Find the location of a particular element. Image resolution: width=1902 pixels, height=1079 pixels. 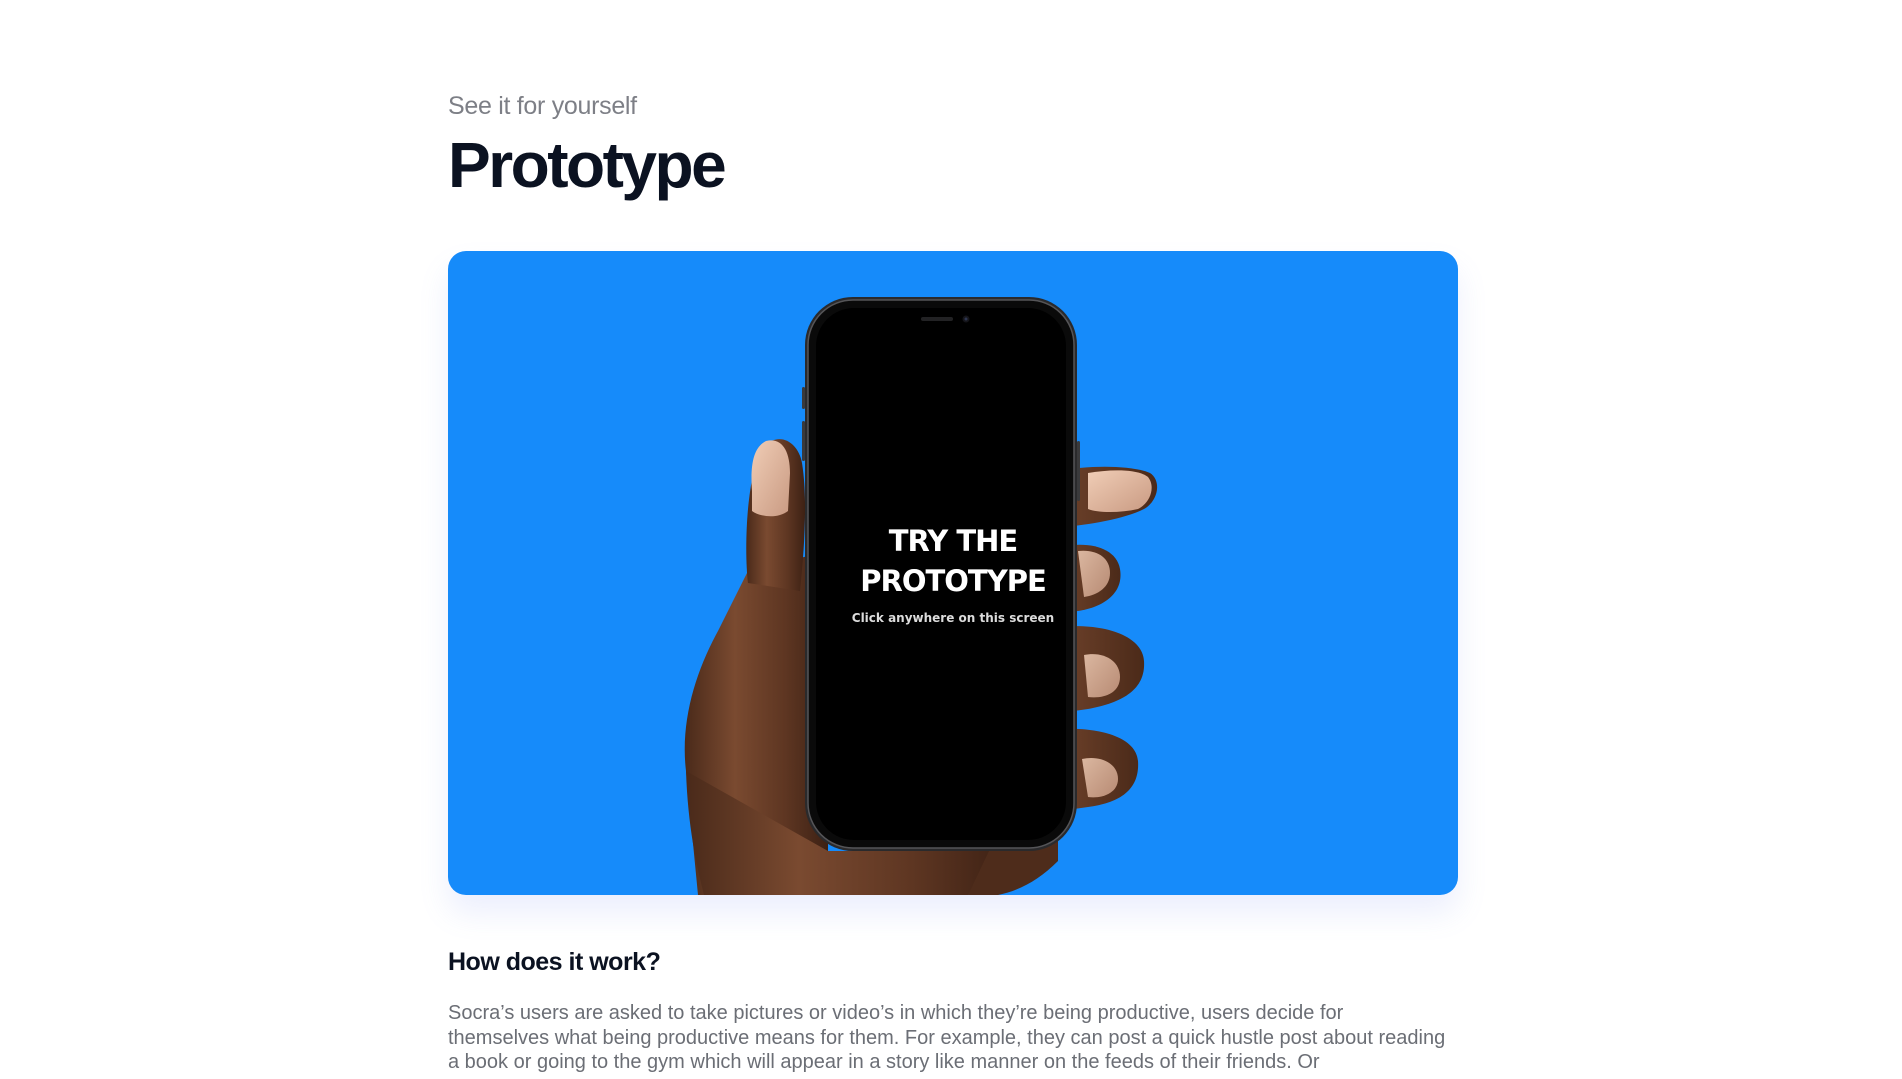

page-title: Prototype is located at coordinates (587, 165).